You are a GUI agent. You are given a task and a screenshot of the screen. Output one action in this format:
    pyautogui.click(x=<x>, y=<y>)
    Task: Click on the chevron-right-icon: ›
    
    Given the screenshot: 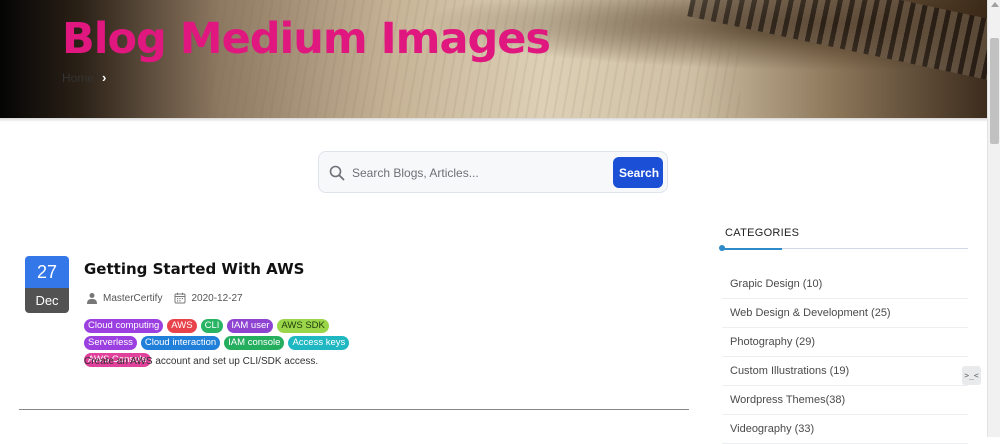 What is the action you would take?
    pyautogui.click(x=104, y=77)
    